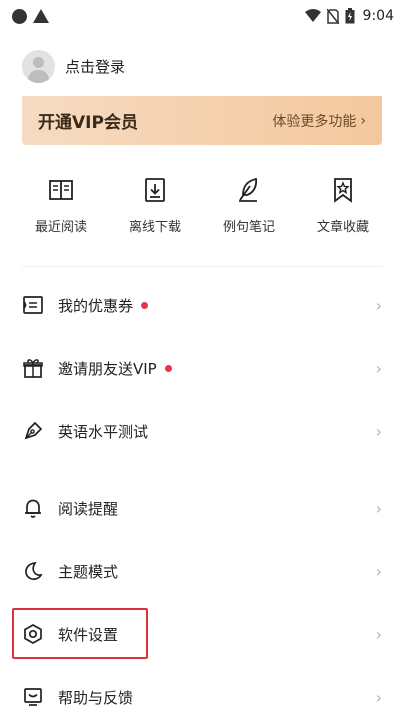  What do you see at coordinates (95, 66) in the screenshot?
I see `login-text: 点击登录` at bounding box center [95, 66].